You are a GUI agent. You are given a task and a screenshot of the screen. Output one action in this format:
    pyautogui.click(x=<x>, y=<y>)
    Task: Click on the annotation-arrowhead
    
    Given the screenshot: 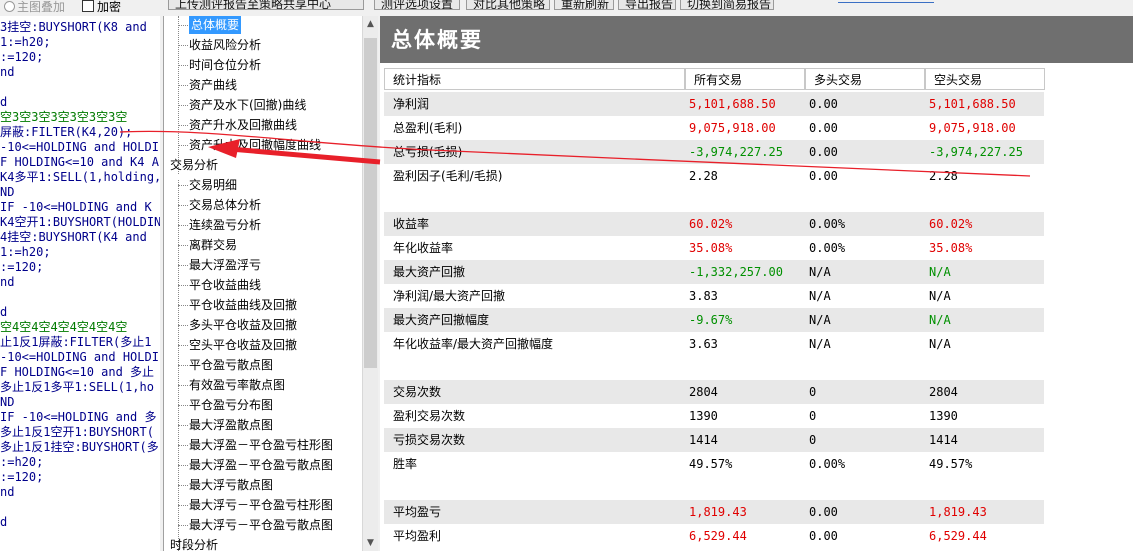 What is the action you would take?
    pyautogui.click(x=224, y=148)
    